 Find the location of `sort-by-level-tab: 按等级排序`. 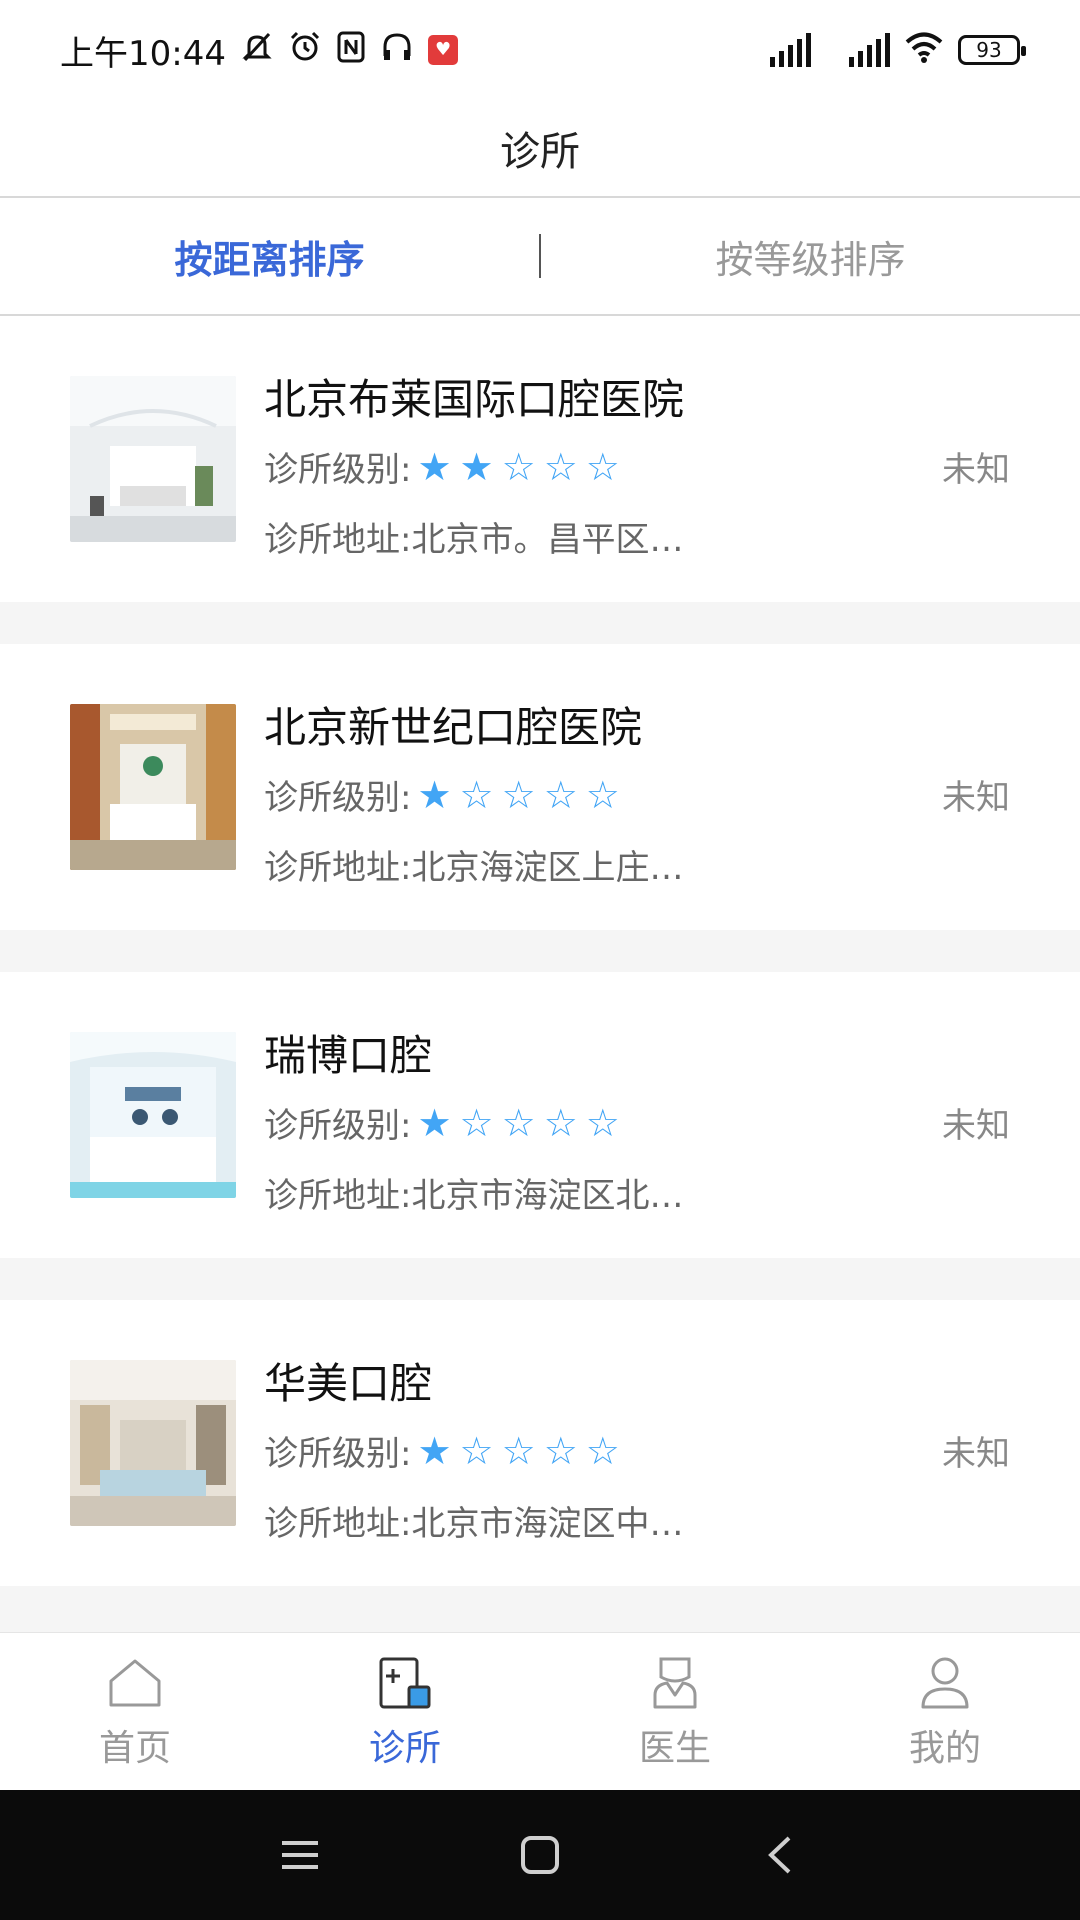

sort-by-level-tab: 按等级排序 is located at coordinates (810, 256).